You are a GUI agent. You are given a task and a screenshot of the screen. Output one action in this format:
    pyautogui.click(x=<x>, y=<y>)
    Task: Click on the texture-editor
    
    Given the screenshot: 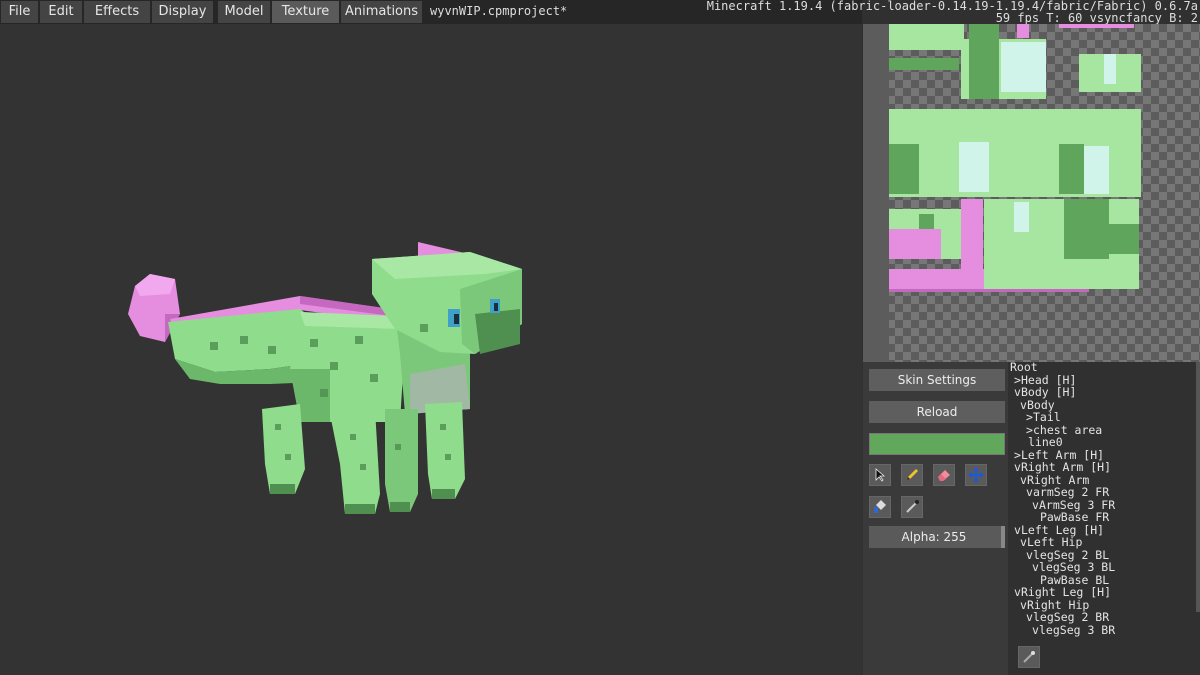 What is the action you would take?
    pyautogui.click(x=1031, y=193)
    